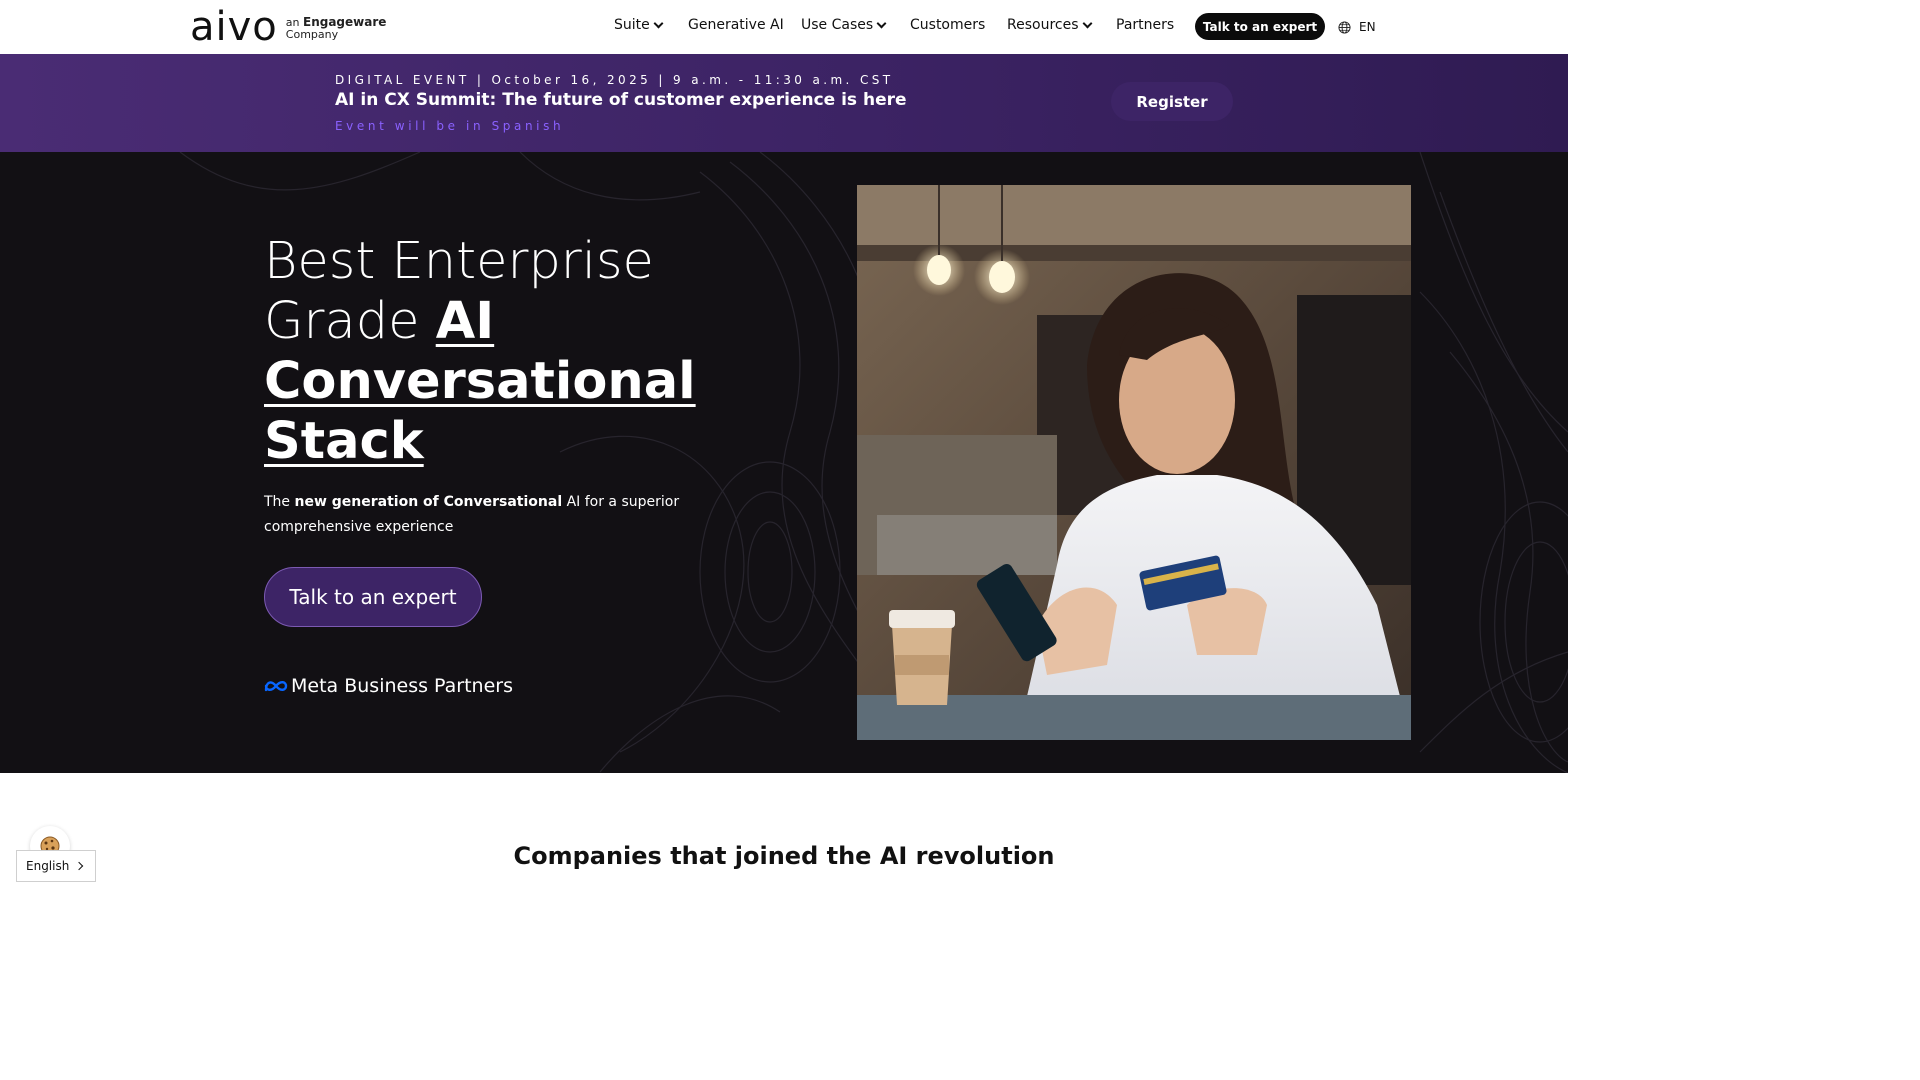 The height and width of the screenshot is (1080, 1920). What do you see at coordinates (292, 22) in the screenshot?
I see `logo-sub-prefix: an` at bounding box center [292, 22].